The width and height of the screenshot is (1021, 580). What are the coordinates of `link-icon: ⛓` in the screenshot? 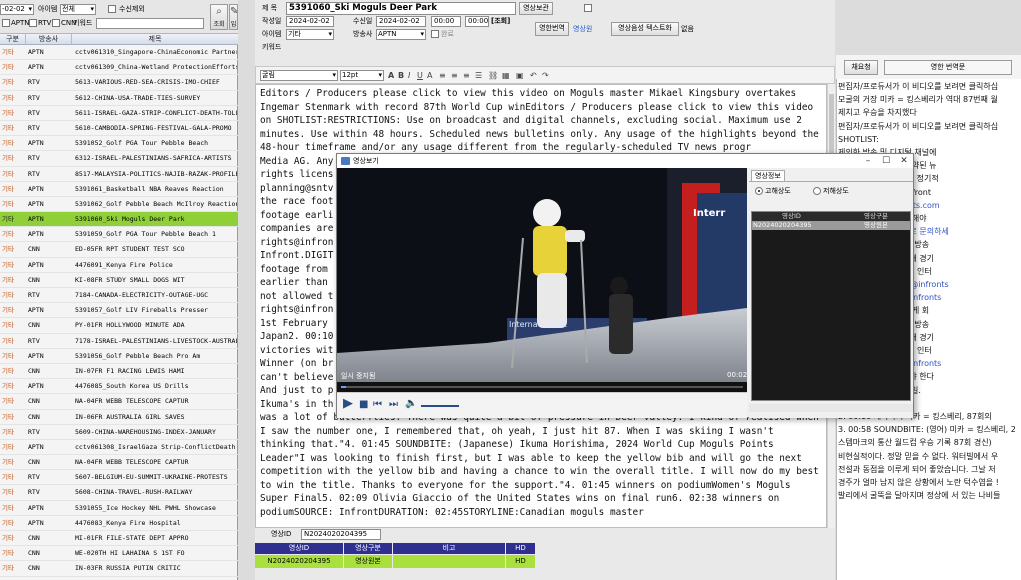 It's located at (493, 75).